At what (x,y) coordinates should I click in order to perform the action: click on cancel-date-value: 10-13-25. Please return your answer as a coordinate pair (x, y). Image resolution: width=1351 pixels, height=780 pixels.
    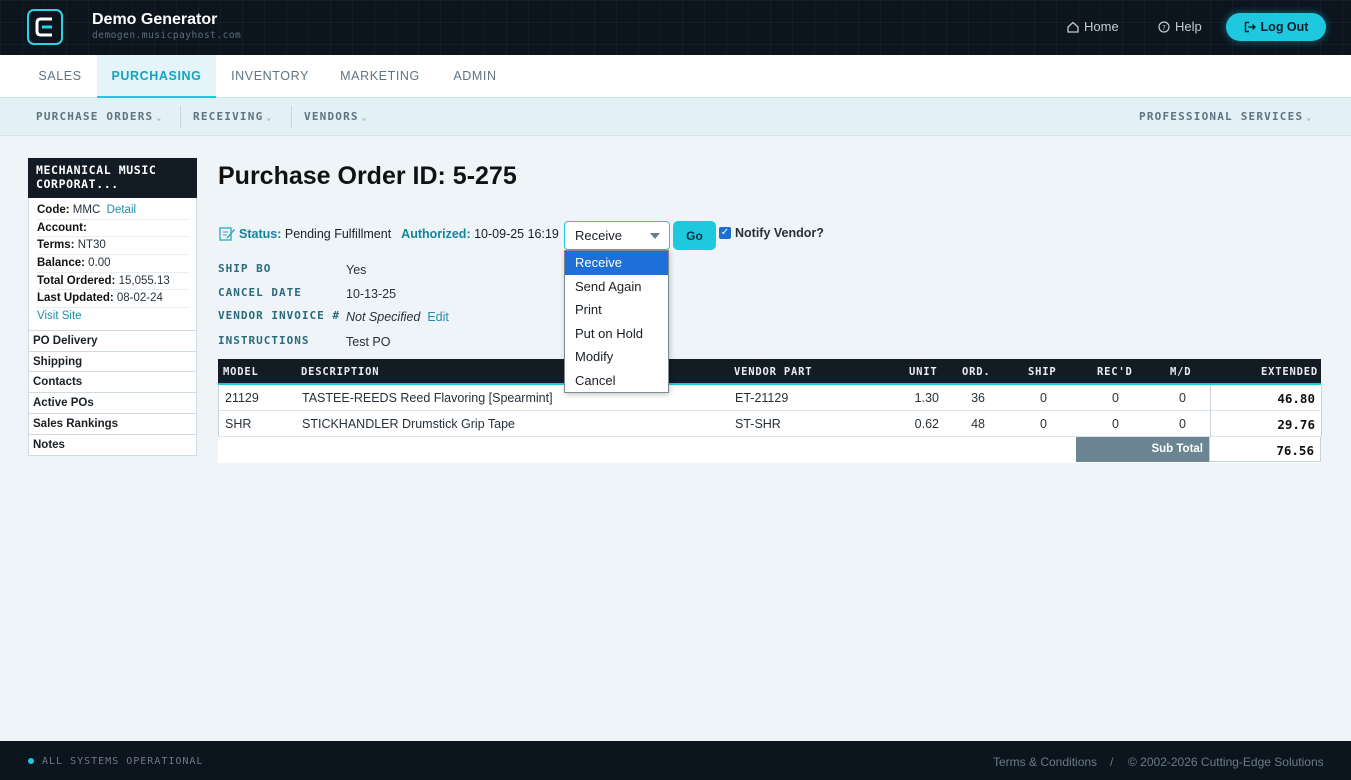
    Looking at the image, I should click on (371, 294).